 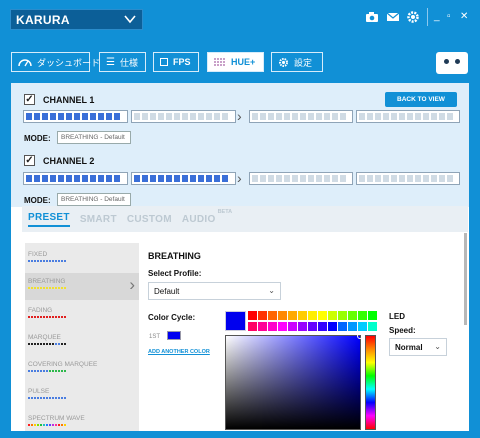 I want to click on speed-select-value: Normal, so click(x=409, y=347).